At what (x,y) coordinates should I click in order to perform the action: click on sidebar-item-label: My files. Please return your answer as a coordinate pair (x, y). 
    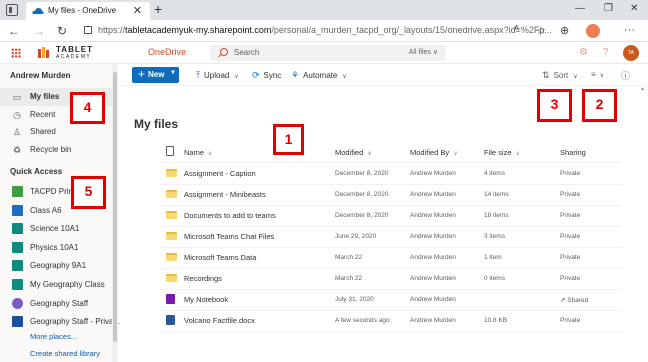
    Looking at the image, I should click on (45, 96).